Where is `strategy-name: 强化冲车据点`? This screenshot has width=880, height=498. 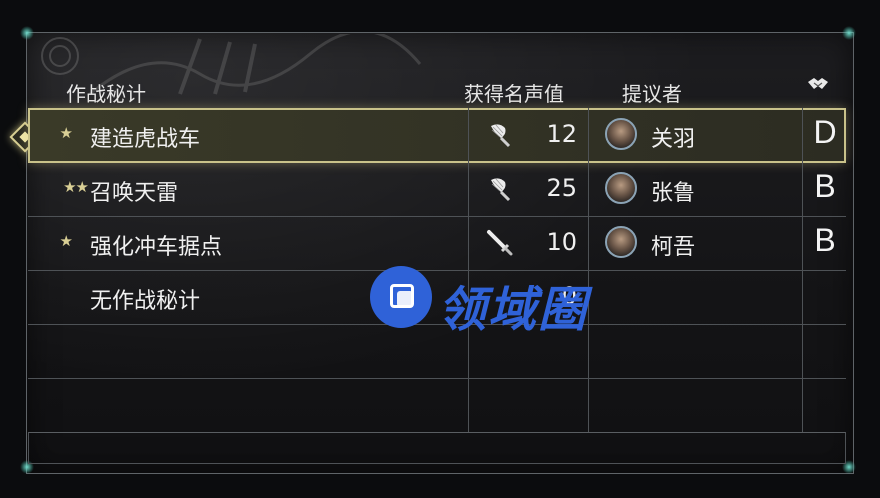 strategy-name: 强化冲车据点 is located at coordinates (156, 247).